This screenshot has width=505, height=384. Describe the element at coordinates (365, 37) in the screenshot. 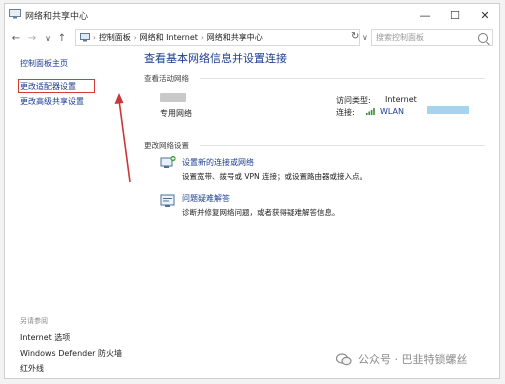

I see `address-dropdown-icon: ∨` at that location.